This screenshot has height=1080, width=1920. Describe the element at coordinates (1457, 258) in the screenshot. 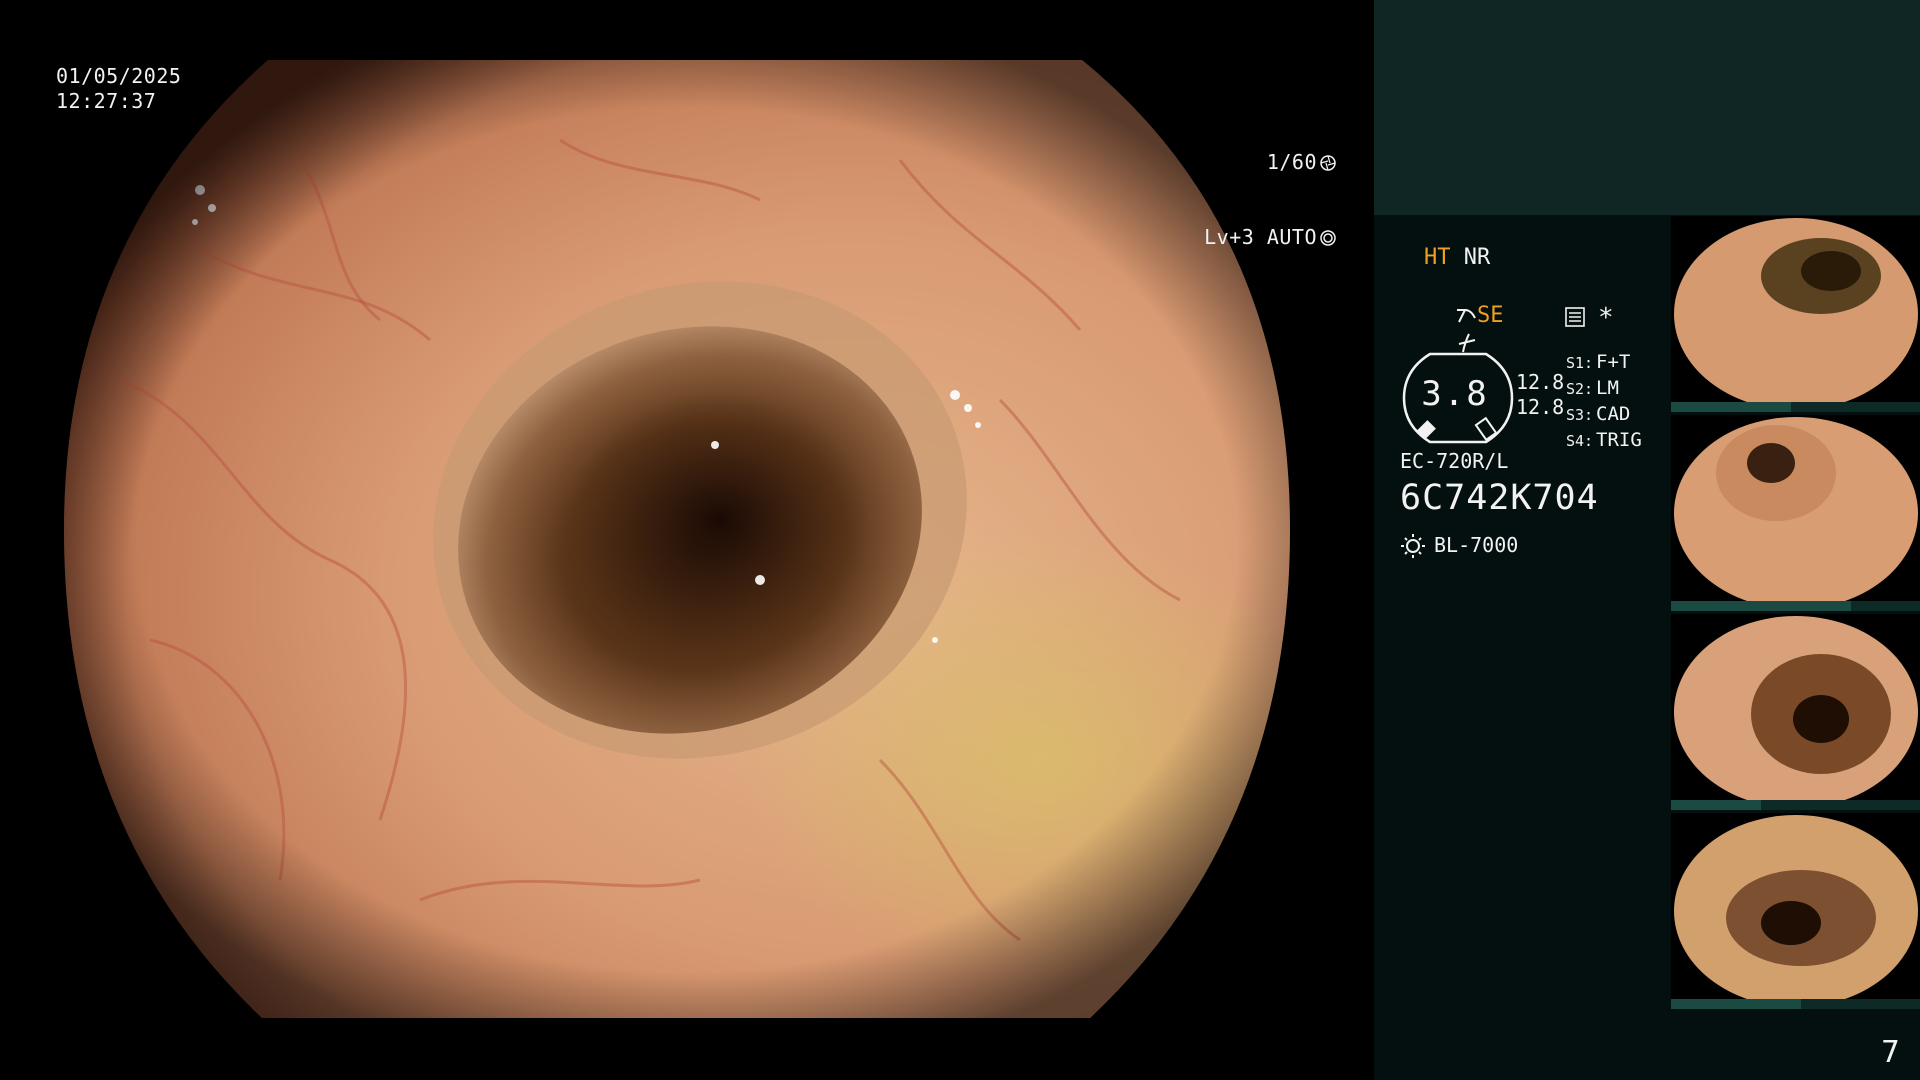

I see `mode-indicators-row-1: HT NR` at that location.